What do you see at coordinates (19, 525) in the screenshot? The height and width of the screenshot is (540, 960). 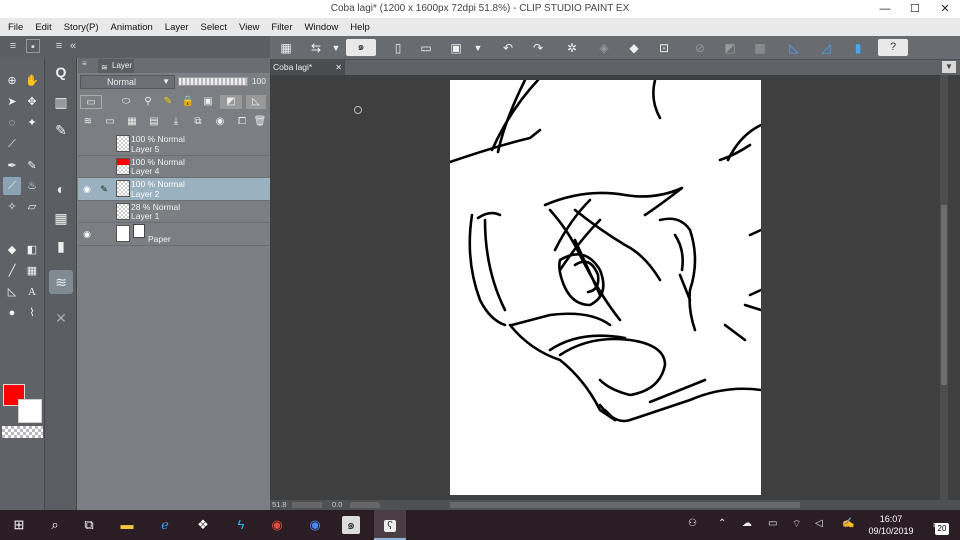 I see `windows-start-icon: ⊞` at bounding box center [19, 525].